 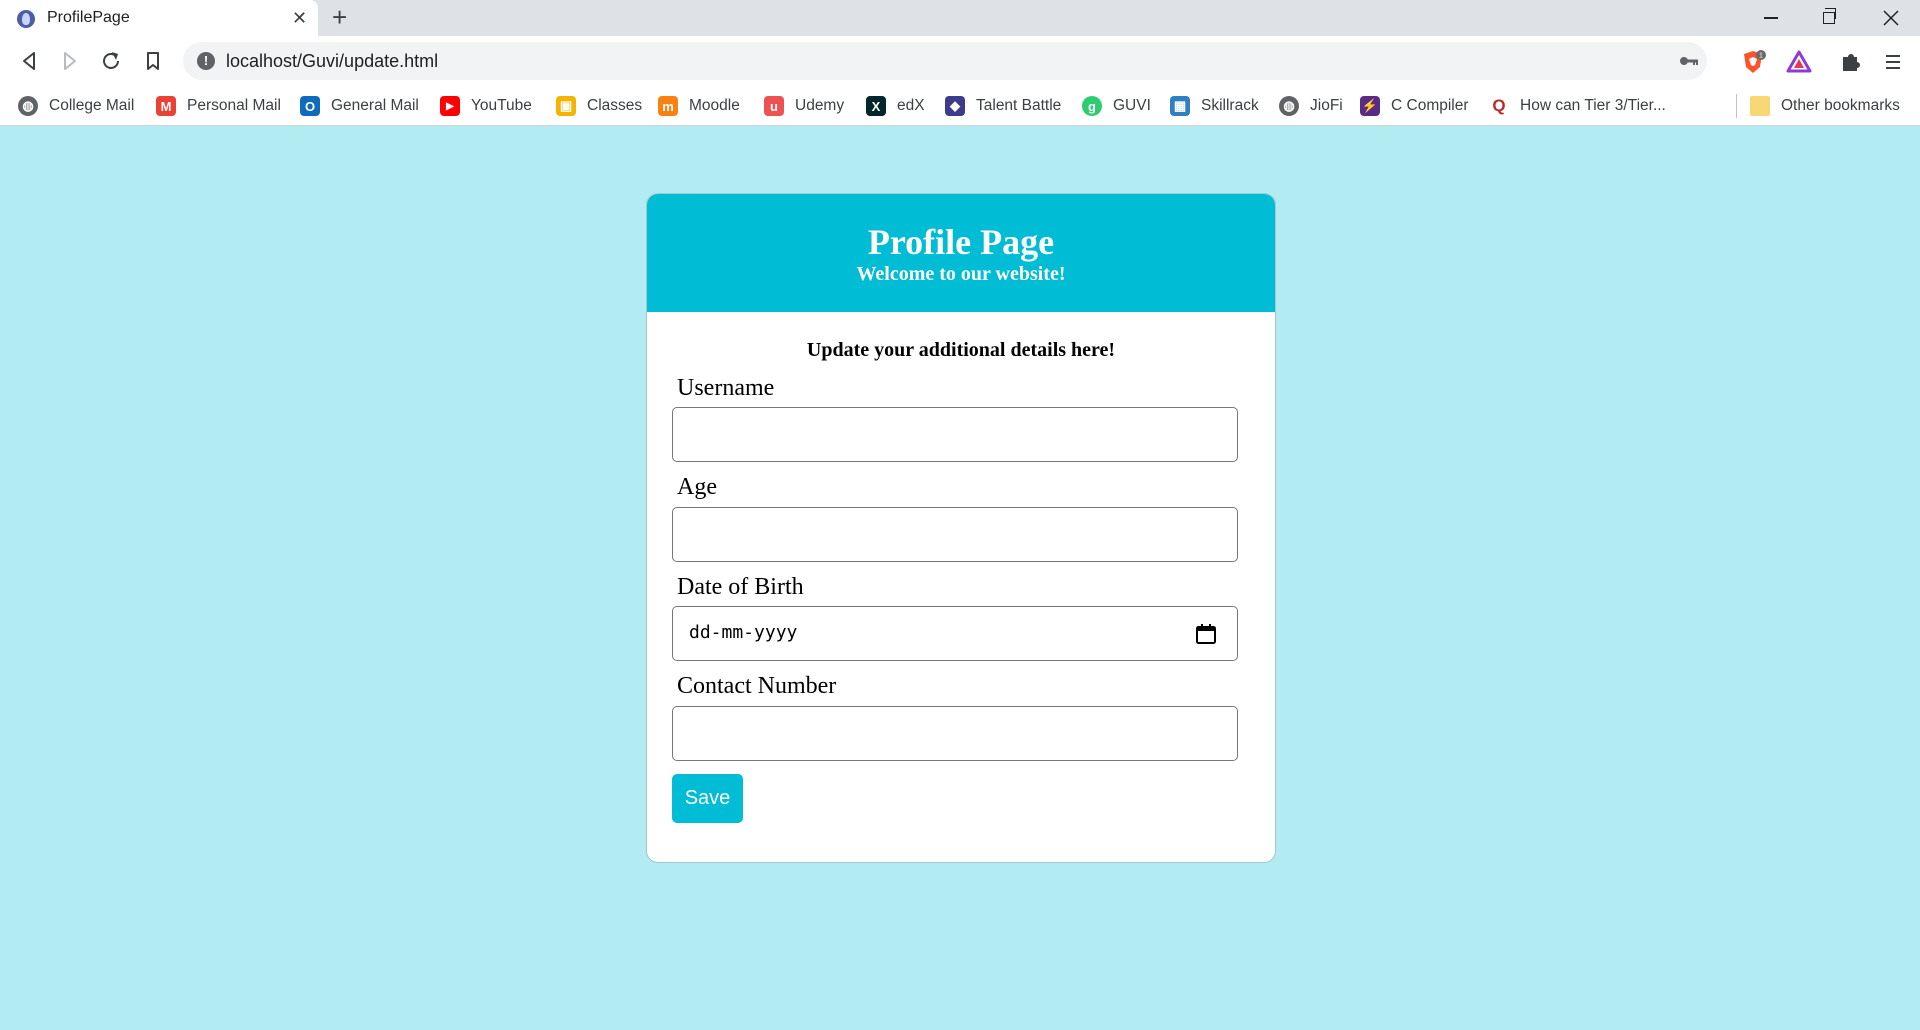 I want to click on edx-icon: X, so click(x=876, y=106).